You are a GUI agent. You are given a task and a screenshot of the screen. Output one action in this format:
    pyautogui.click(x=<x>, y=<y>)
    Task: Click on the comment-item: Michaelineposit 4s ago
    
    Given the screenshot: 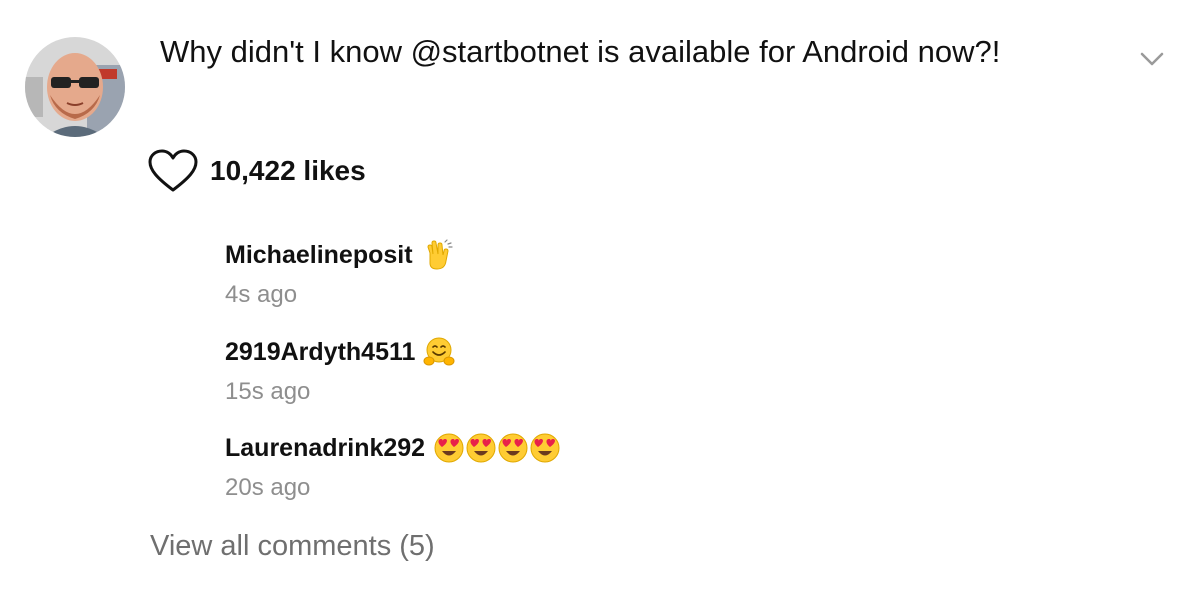 What is the action you would take?
    pyautogui.click(x=339, y=273)
    